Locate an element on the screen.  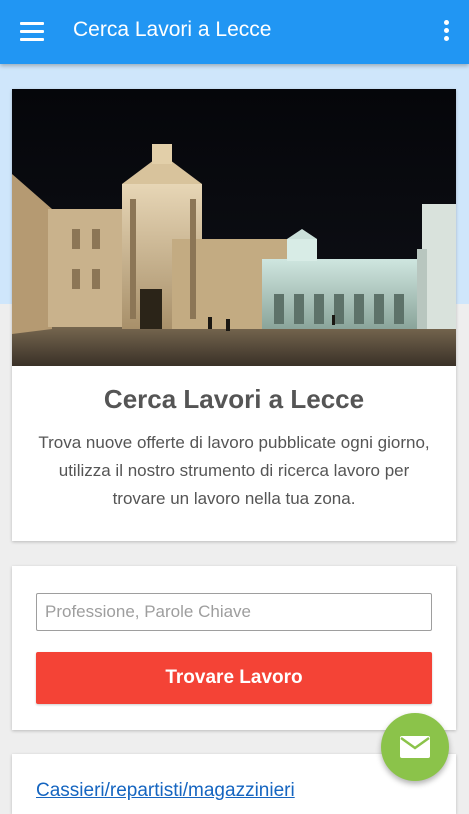
category-link-cassieri: Cassieri/repartisti/magazzinieri is located at coordinates (165, 791).